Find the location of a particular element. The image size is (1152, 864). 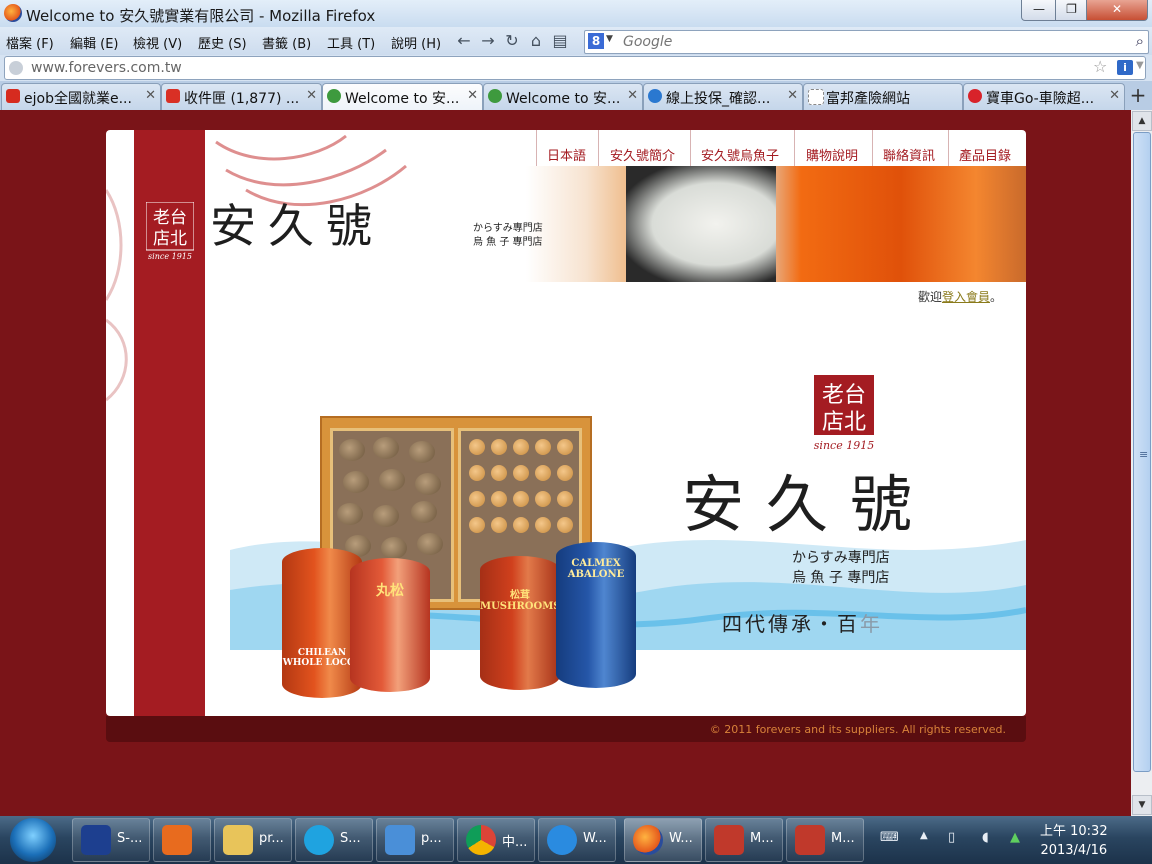

url-history-dropdown-icon: ▼ is located at coordinates (1140, 65).